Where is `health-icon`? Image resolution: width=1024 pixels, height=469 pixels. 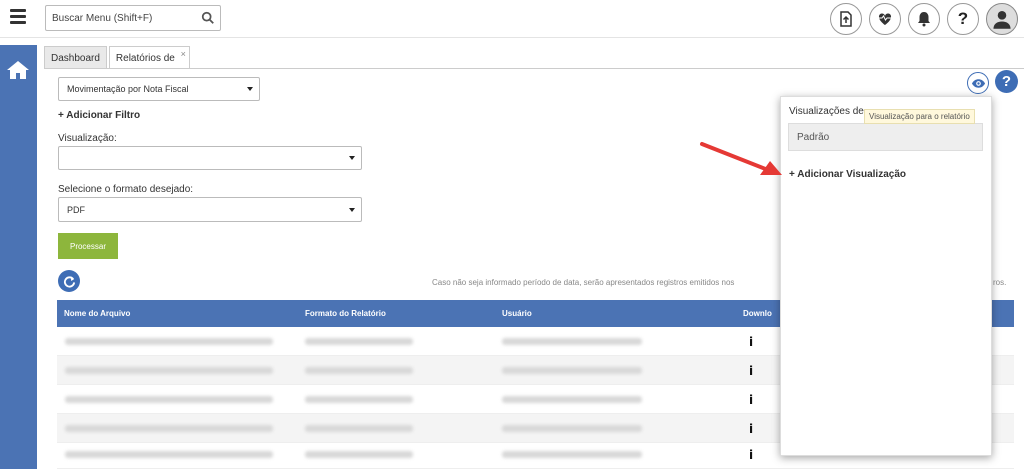
health-icon is located at coordinates (885, 19).